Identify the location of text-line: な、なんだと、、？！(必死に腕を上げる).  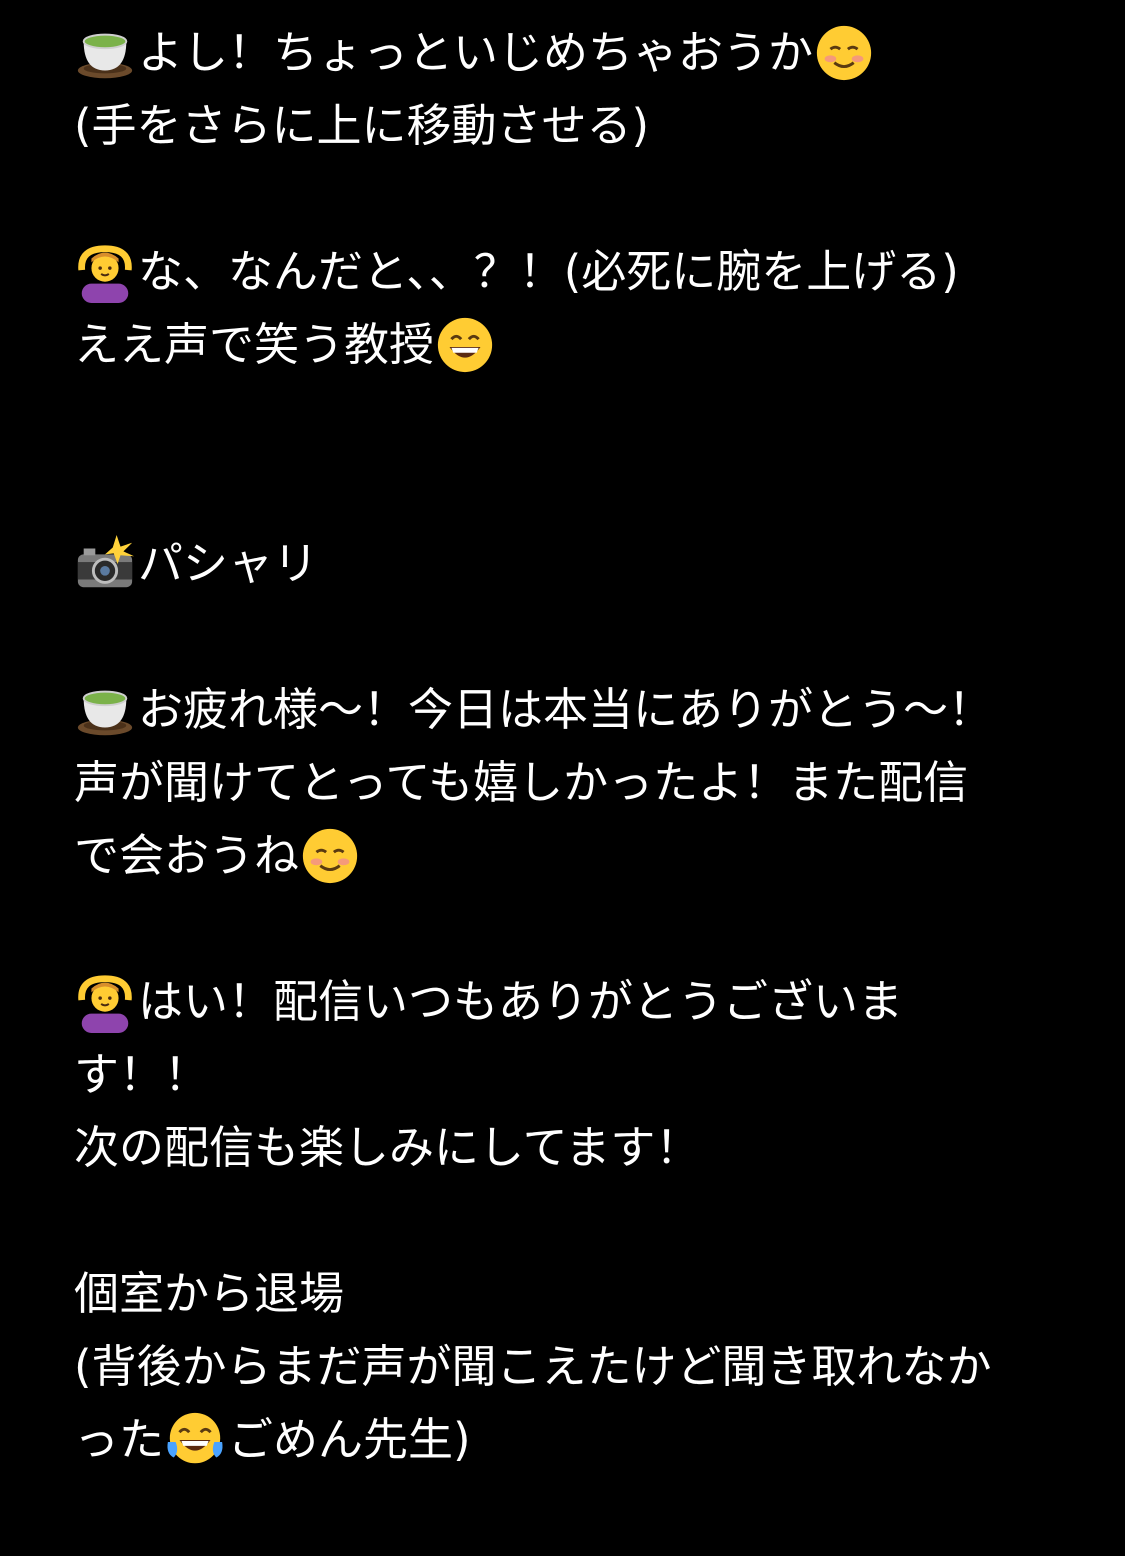
(569, 271).